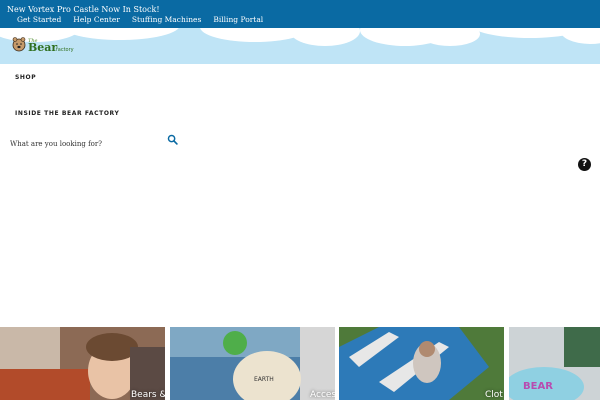 Image resolution: width=600 pixels, height=400 pixels. What do you see at coordinates (25, 77) in the screenshot?
I see `nav-shop: SHOP` at bounding box center [25, 77].